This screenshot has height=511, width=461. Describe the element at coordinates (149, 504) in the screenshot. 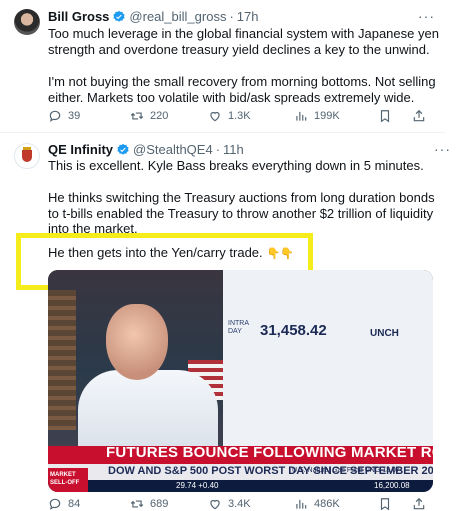

I see `retweet-button: 689` at that location.